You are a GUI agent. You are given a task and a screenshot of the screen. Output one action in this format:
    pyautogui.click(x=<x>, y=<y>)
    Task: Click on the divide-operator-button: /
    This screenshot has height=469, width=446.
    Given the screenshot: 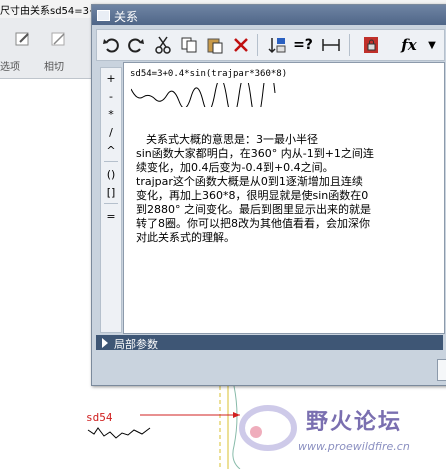 What is the action you would take?
    pyautogui.click(x=111, y=132)
    